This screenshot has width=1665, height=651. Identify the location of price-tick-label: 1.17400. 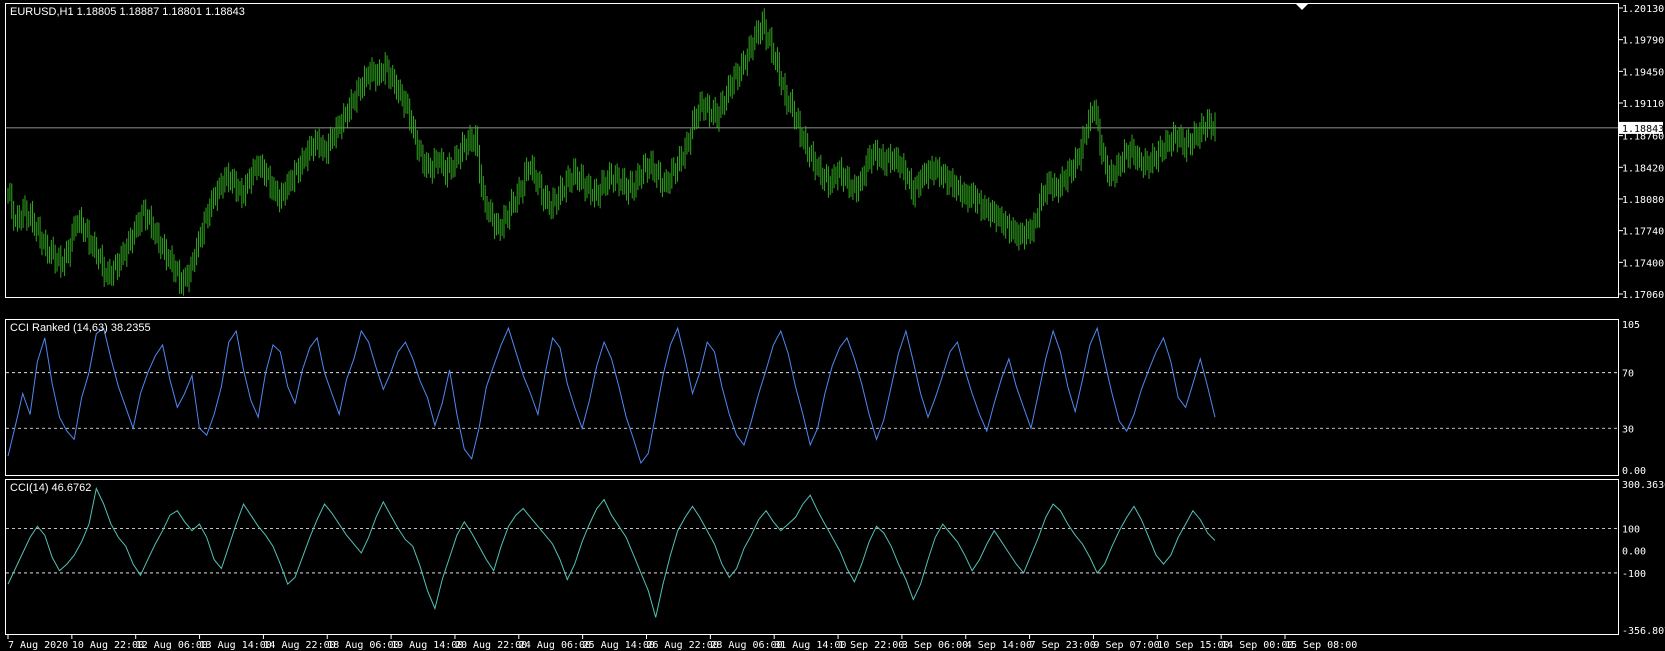
(1643, 263).